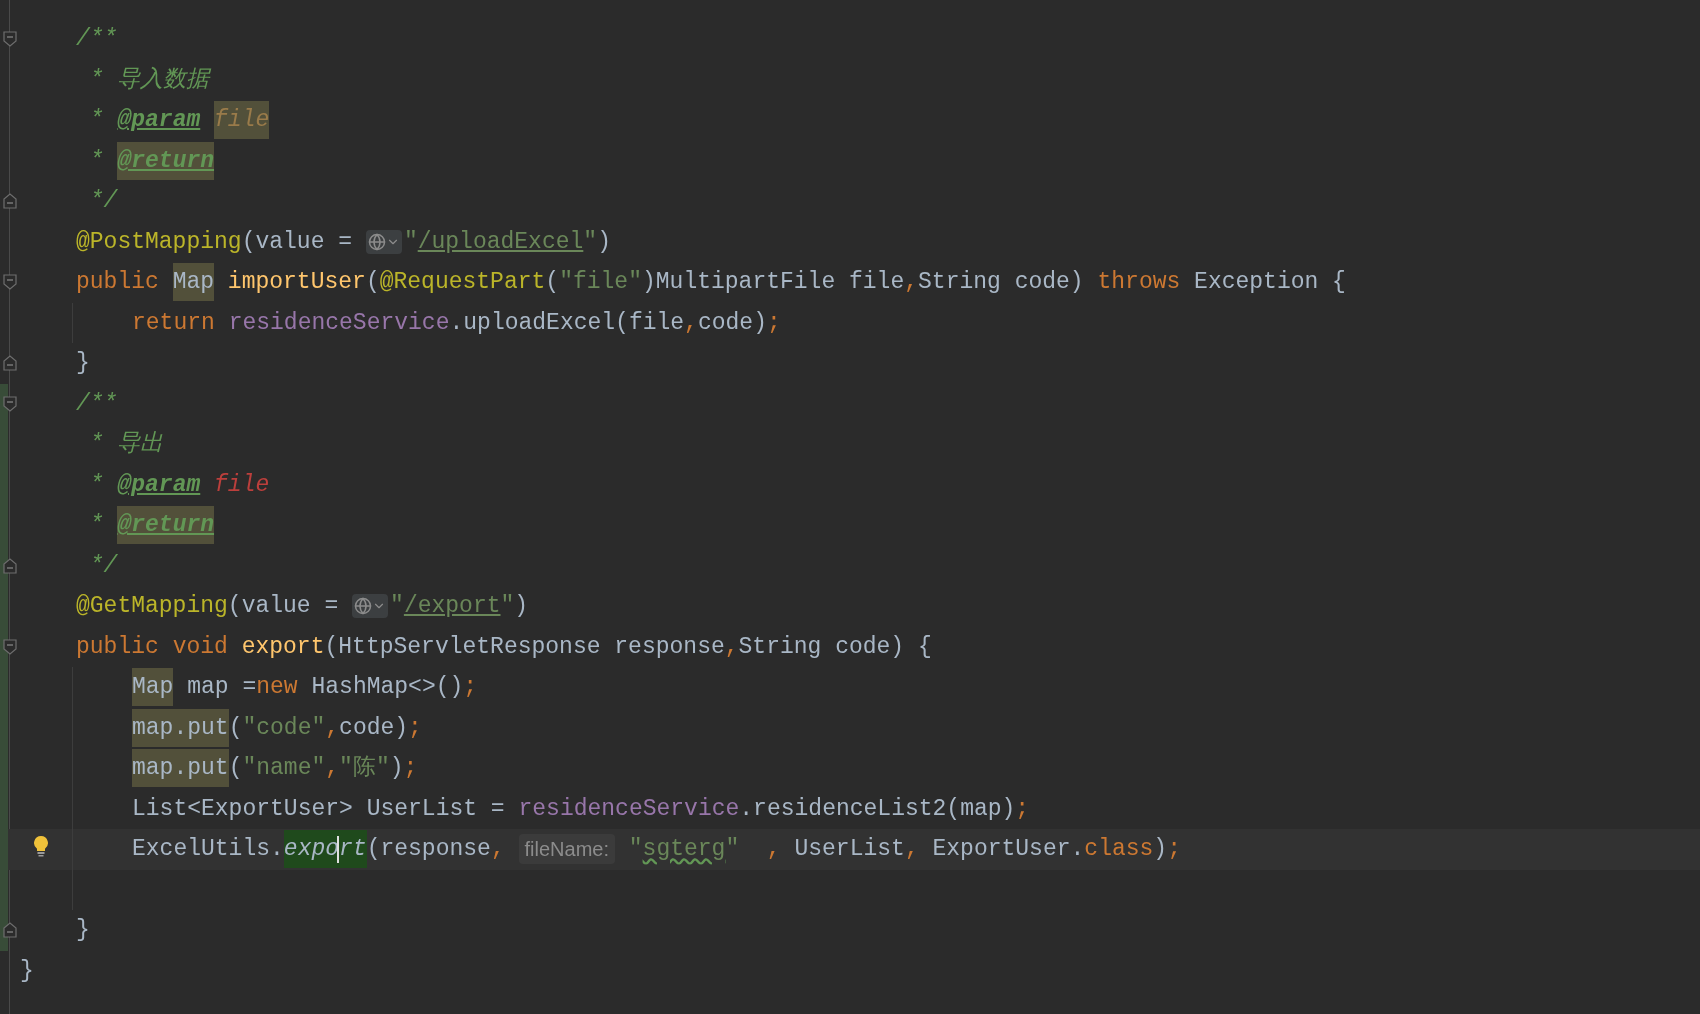 This screenshot has height=1014, width=1700. Describe the element at coordinates (277, 688) in the screenshot. I see `keyword: new` at that location.